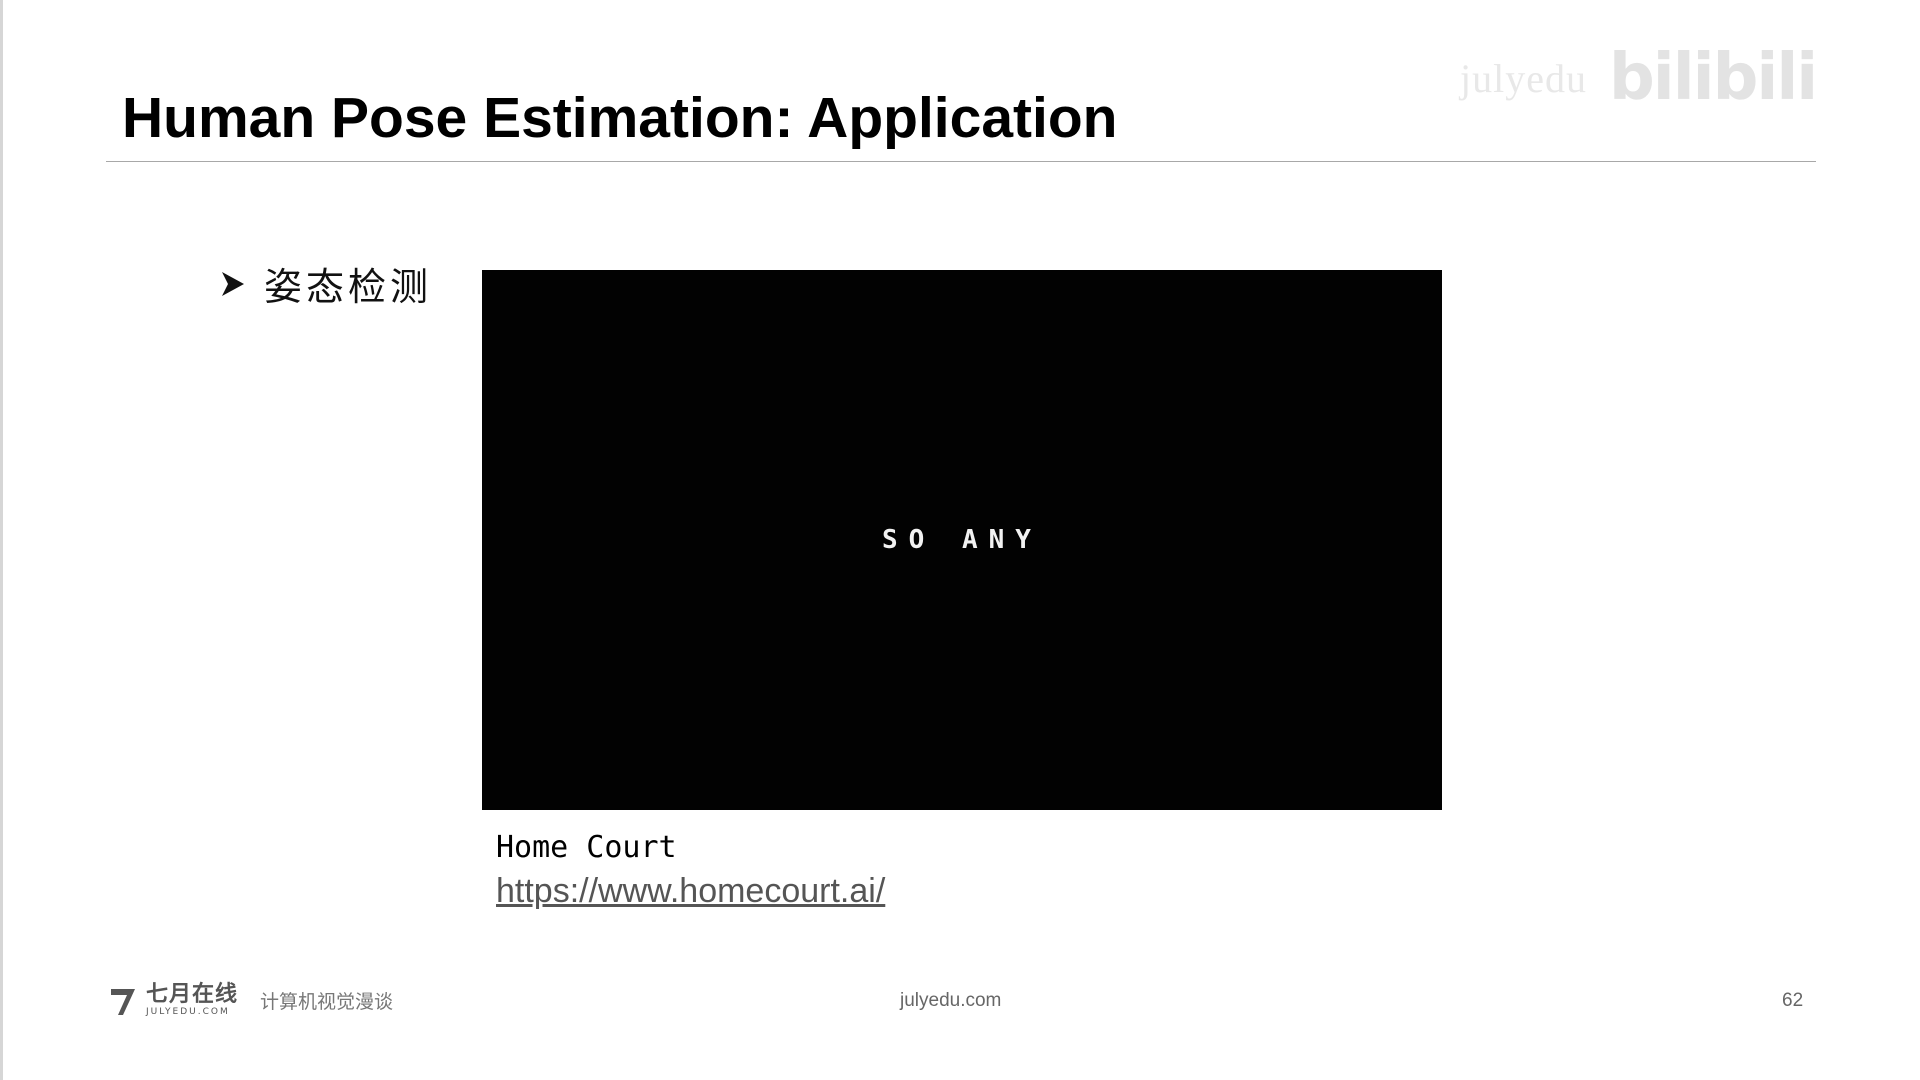 The image size is (1920, 1080). What do you see at coordinates (233, 283) in the screenshot?
I see `arrowhead-bullet-icon` at bounding box center [233, 283].